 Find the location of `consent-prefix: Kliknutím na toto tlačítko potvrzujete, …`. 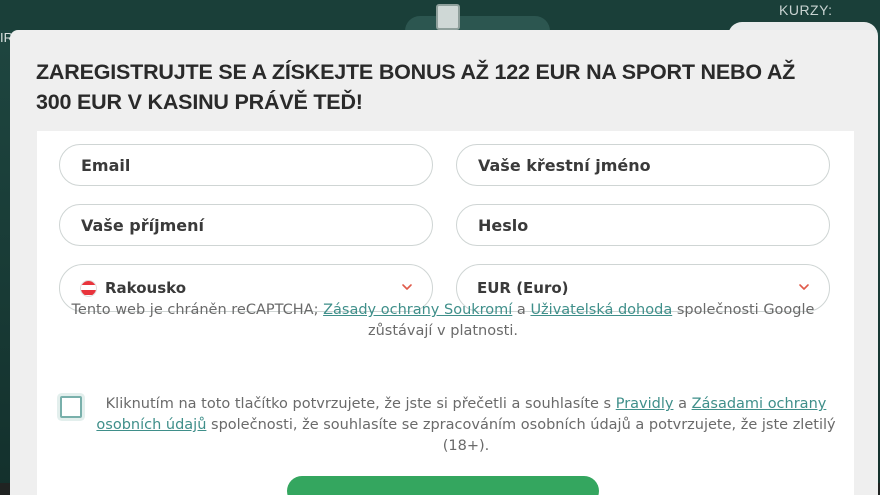

consent-prefix: Kliknutím na toto tlačítko potvrzujete, … is located at coordinates (360, 404).